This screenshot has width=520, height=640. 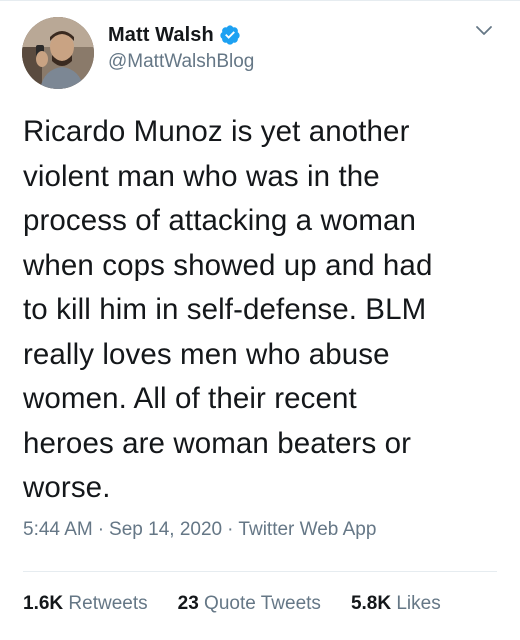 I want to click on chevron-down-icon, so click(x=484, y=31).